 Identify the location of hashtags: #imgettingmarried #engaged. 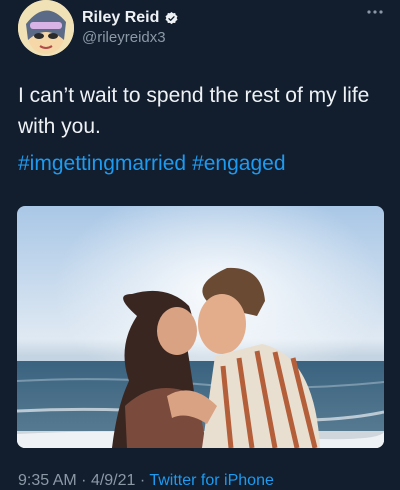
(155, 164).